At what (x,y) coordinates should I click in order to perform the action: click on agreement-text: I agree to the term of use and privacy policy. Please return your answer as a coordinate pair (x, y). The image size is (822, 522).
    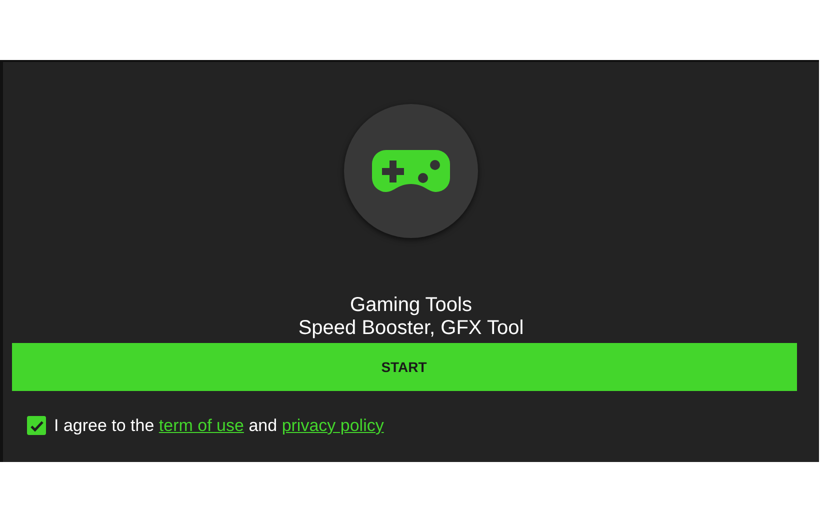
    Looking at the image, I should click on (219, 426).